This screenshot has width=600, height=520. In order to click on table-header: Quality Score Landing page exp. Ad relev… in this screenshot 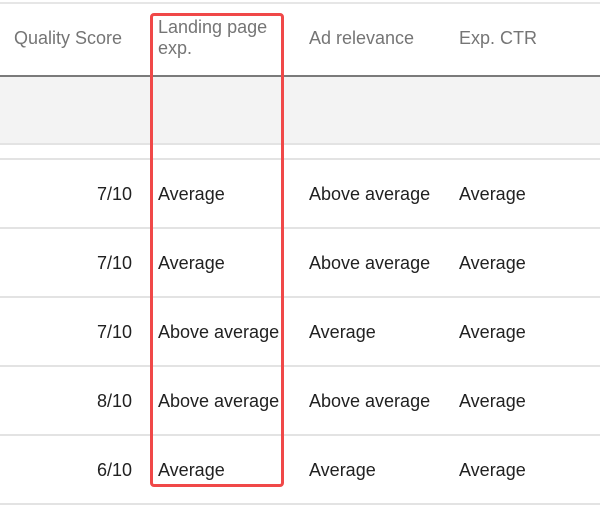, I will do `click(300, 40)`.